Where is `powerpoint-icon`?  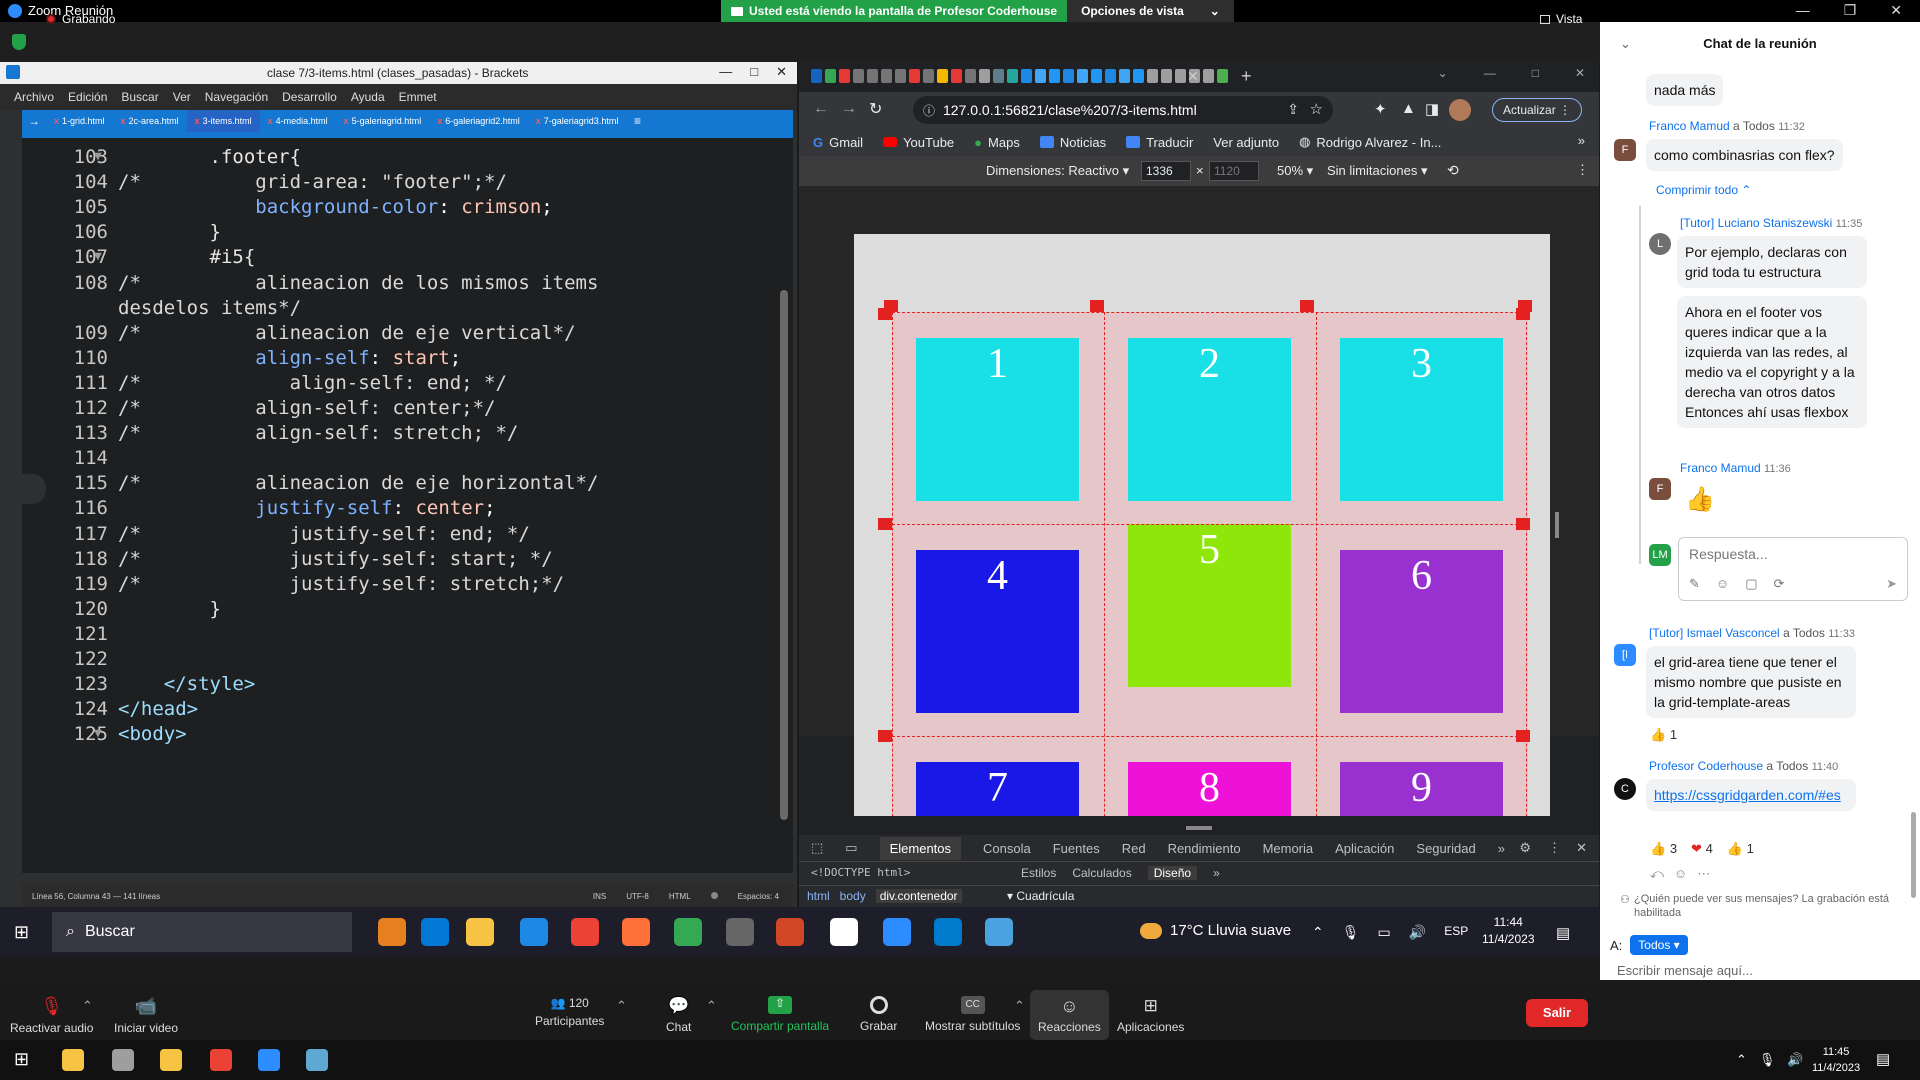 powerpoint-icon is located at coordinates (790, 932).